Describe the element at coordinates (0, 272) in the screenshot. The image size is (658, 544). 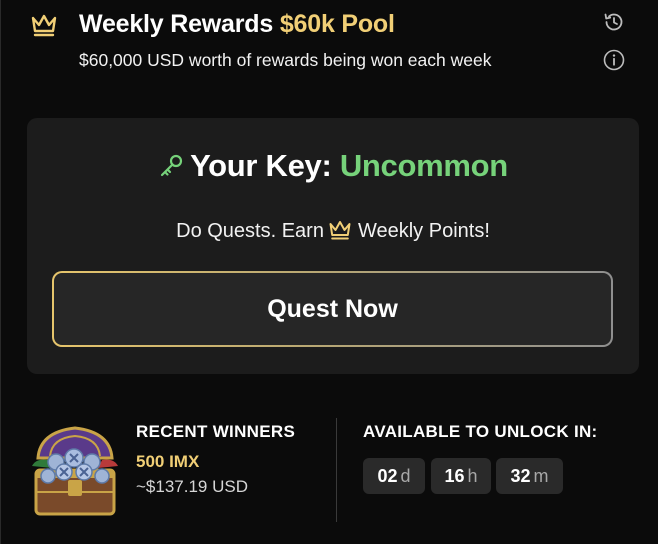
I see `left-border` at that location.